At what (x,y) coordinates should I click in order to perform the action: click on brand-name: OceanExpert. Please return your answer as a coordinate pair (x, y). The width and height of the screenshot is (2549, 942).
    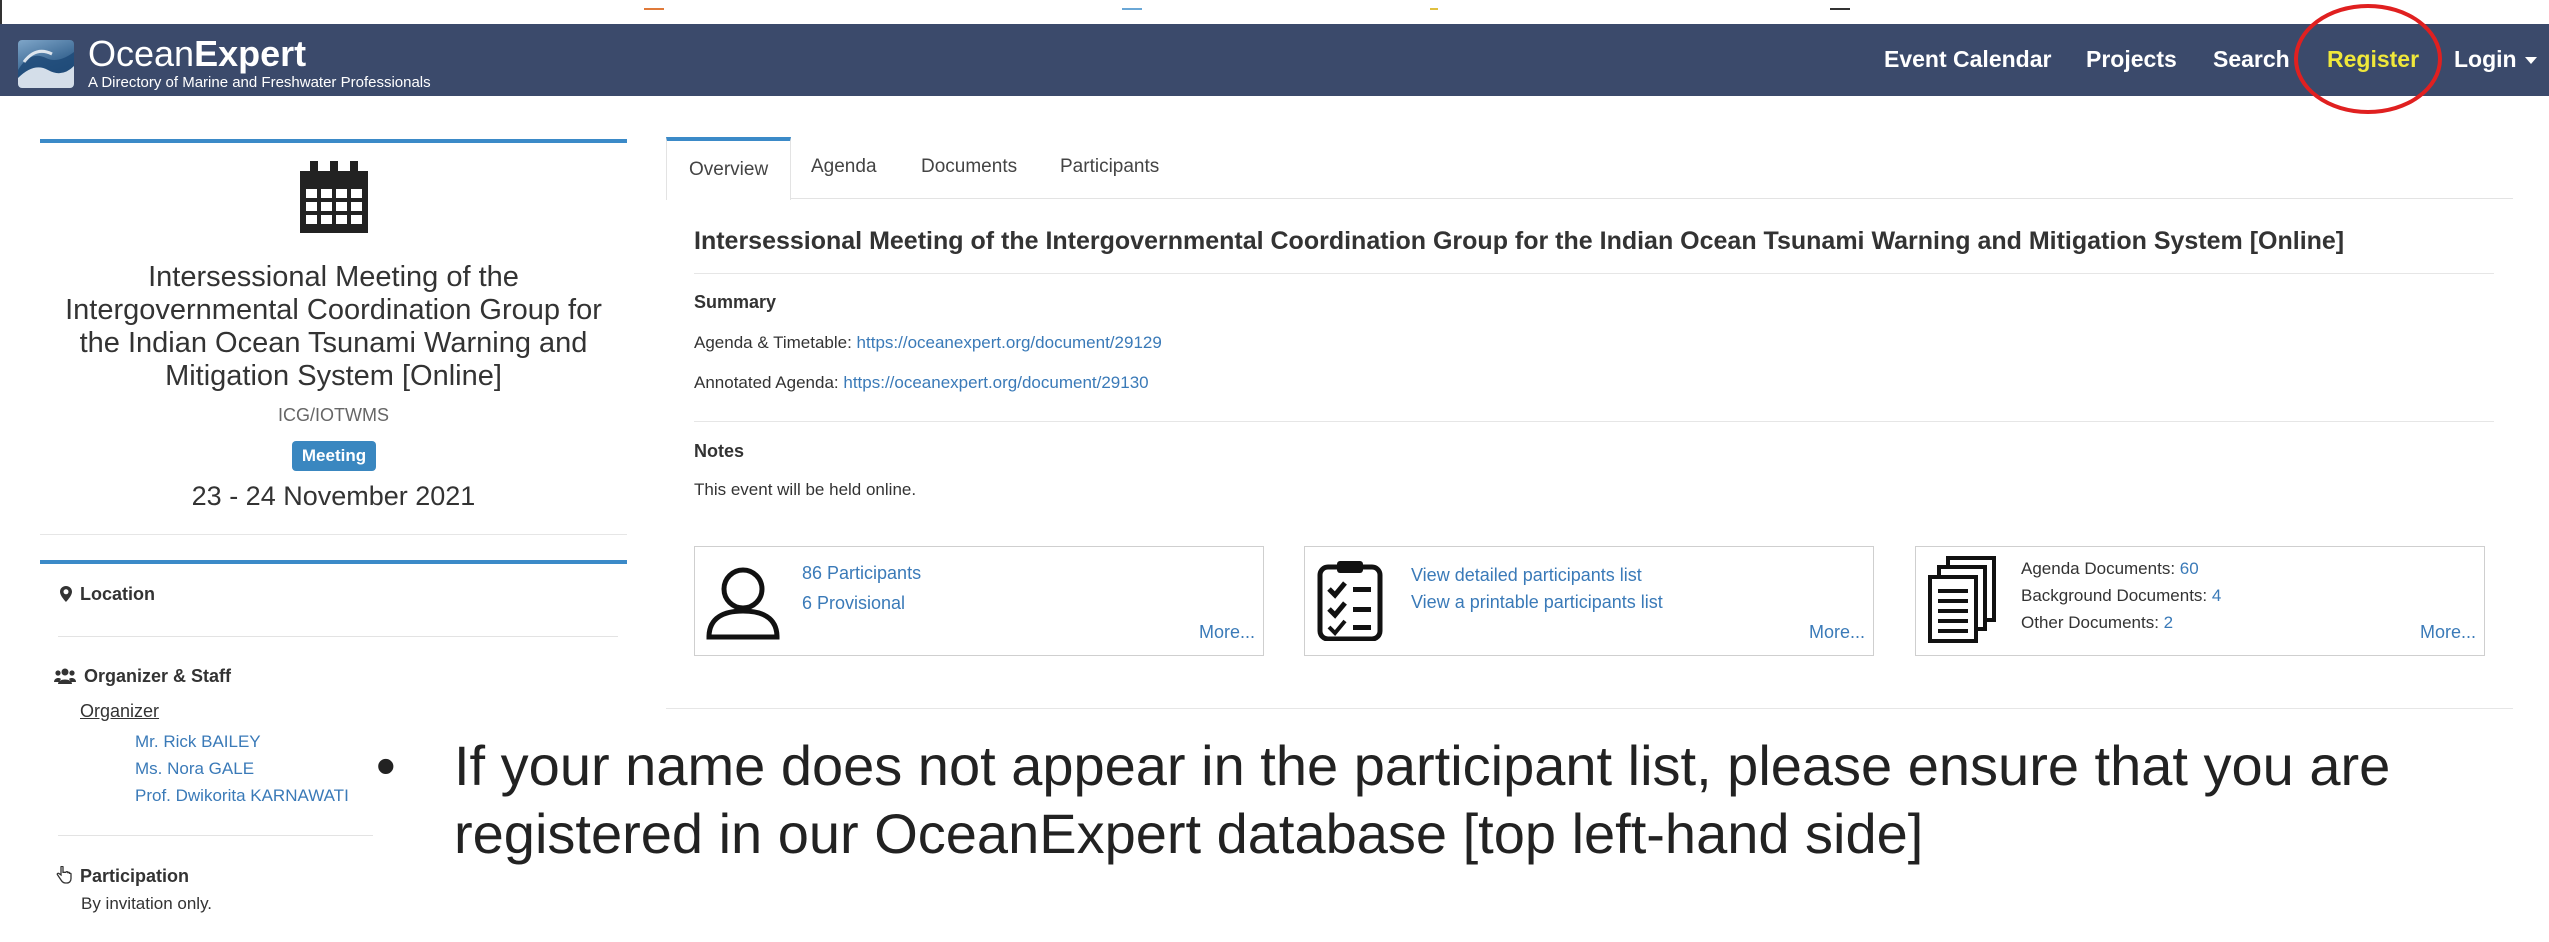
    Looking at the image, I should click on (197, 54).